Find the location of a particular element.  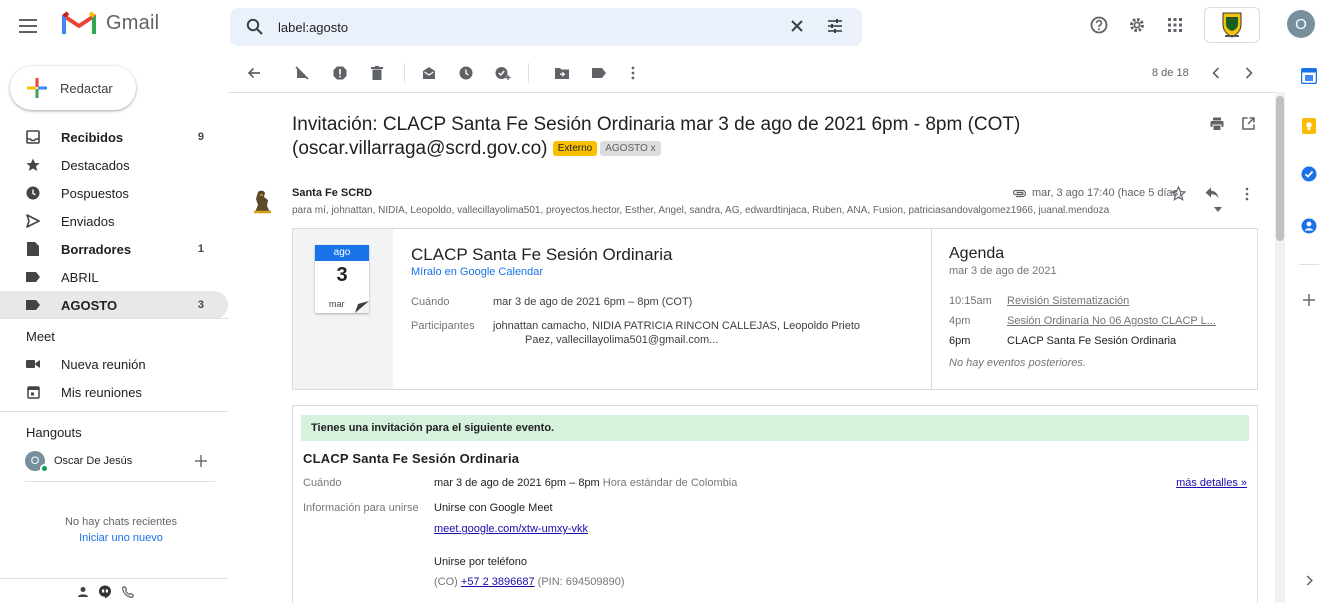

event-title: CLACP Santa Fe Sesión Ordinaria is located at coordinates (542, 254).